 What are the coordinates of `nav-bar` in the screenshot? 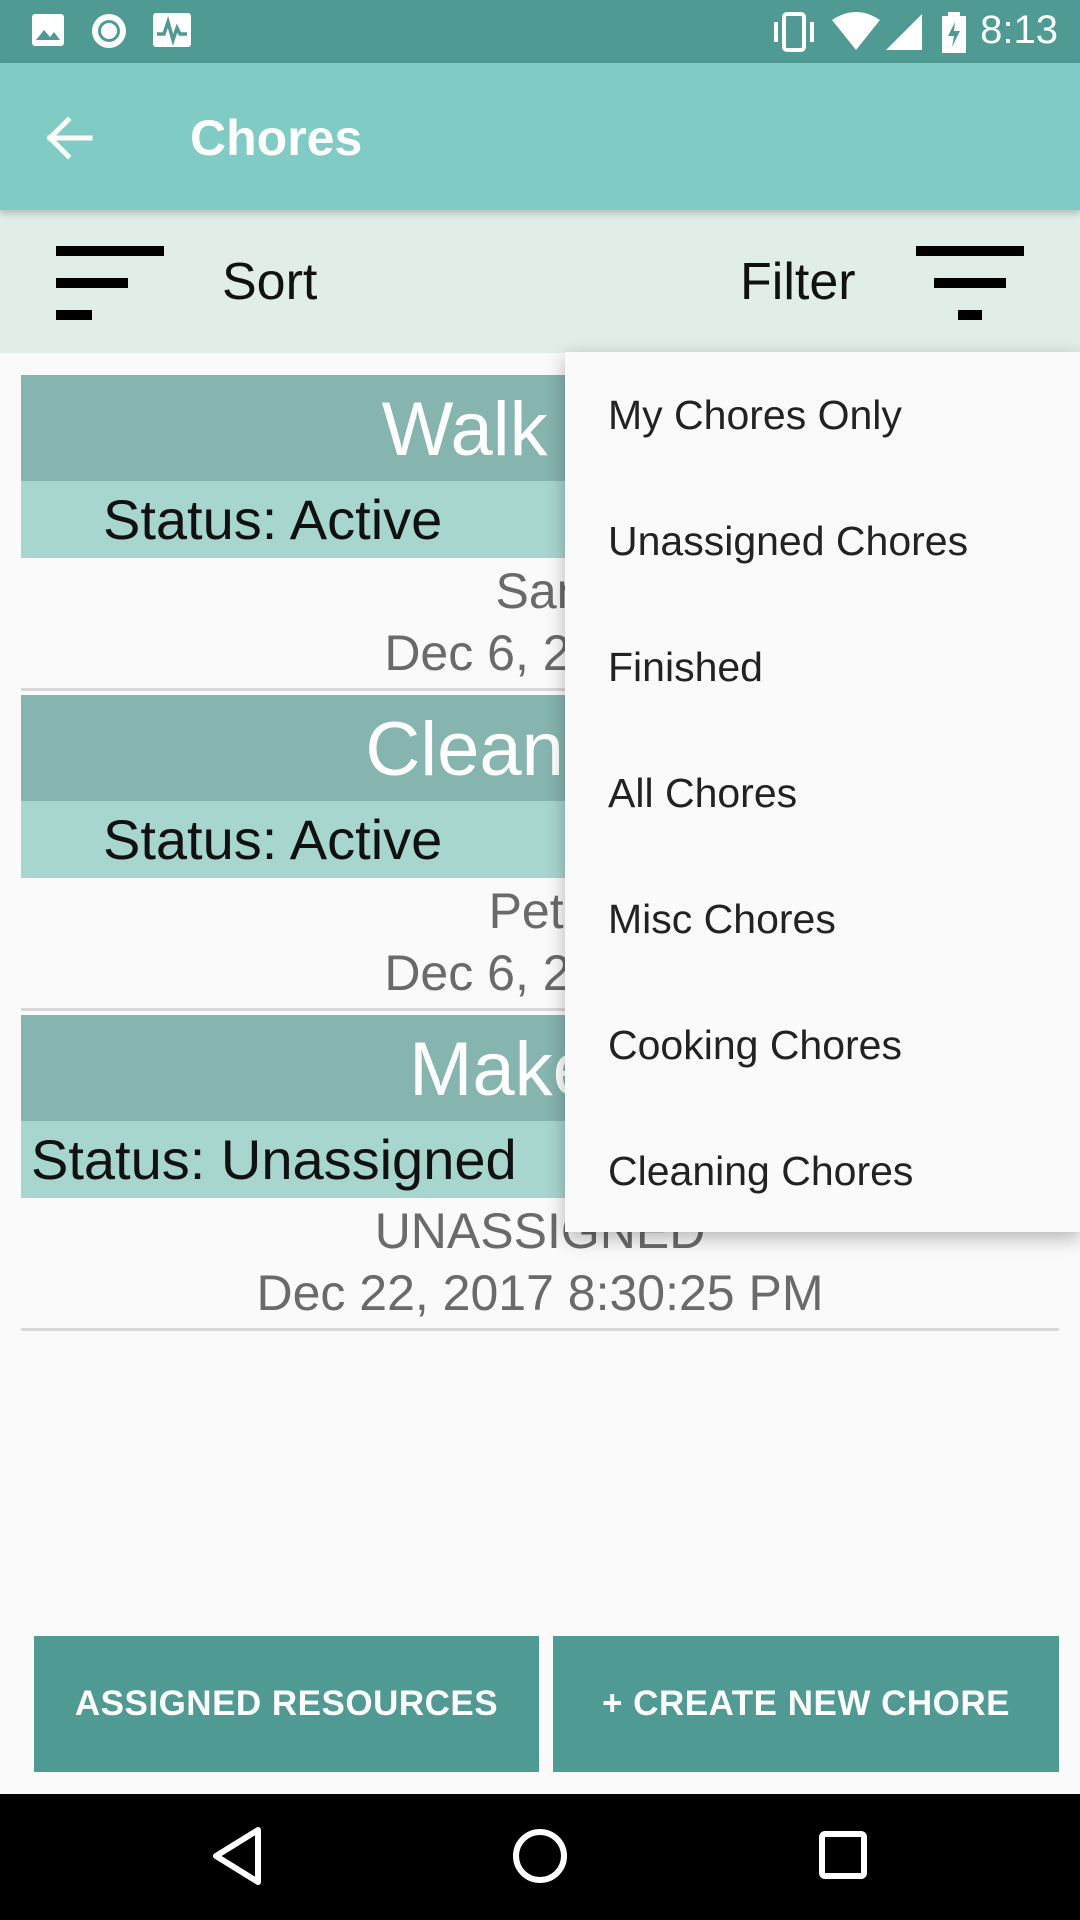 It's located at (540, 1857).